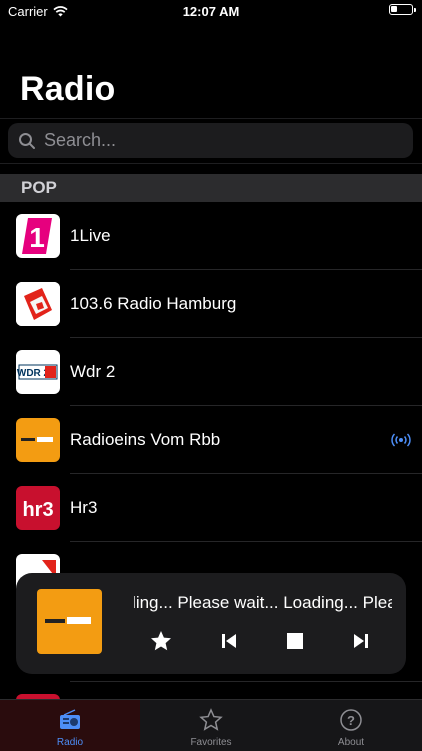 The height and width of the screenshot is (751, 422). I want to click on search-icon, so click(27, 140).